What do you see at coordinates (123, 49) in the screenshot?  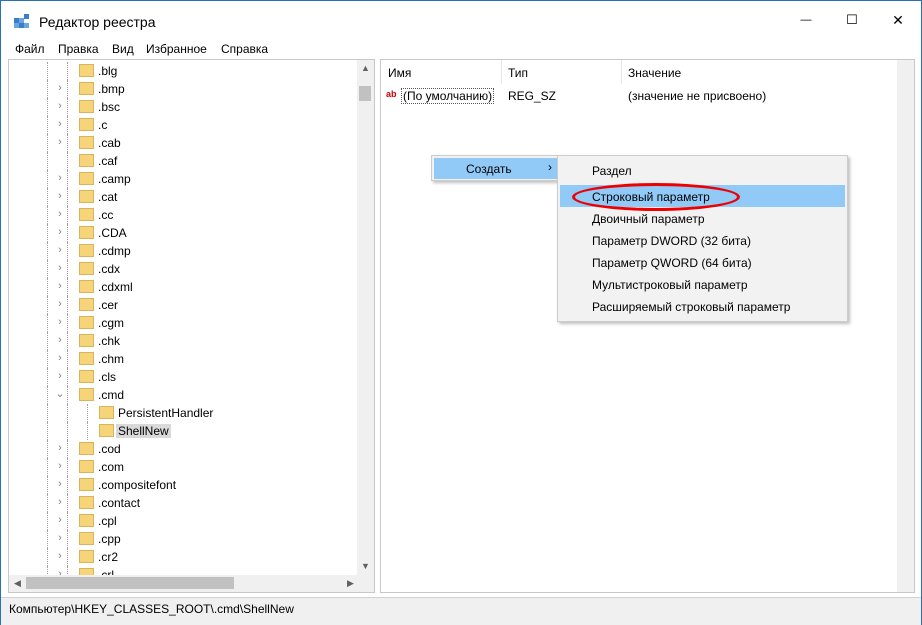 I see `menu-view: Вид` at bounding box center [123, 49].